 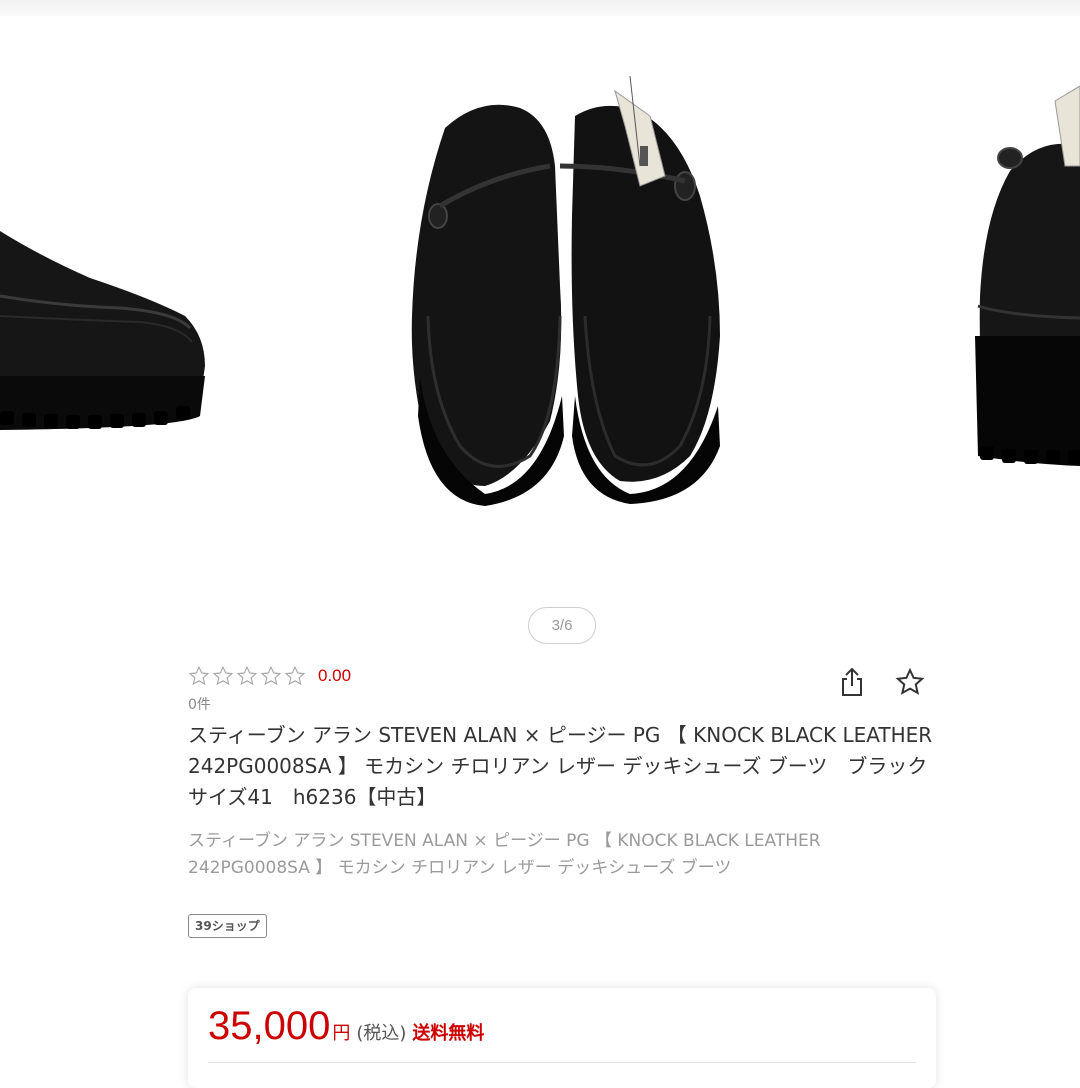 I want to click on favorite-button, so click(x=910, y=682).